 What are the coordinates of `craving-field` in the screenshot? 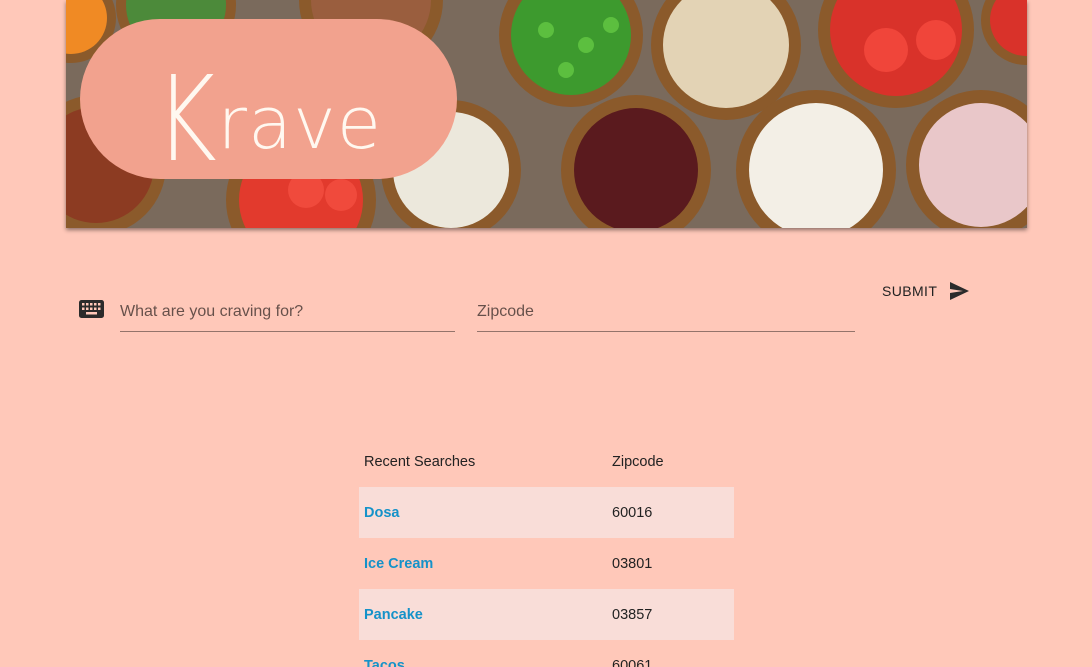 It's located at (287, 308).